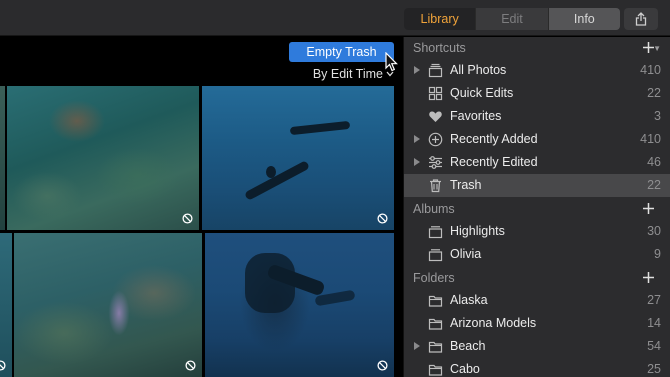 The image size is (670, 377). I want to click on mode-segmented-control: Library Edit Info, so click(512, 19).